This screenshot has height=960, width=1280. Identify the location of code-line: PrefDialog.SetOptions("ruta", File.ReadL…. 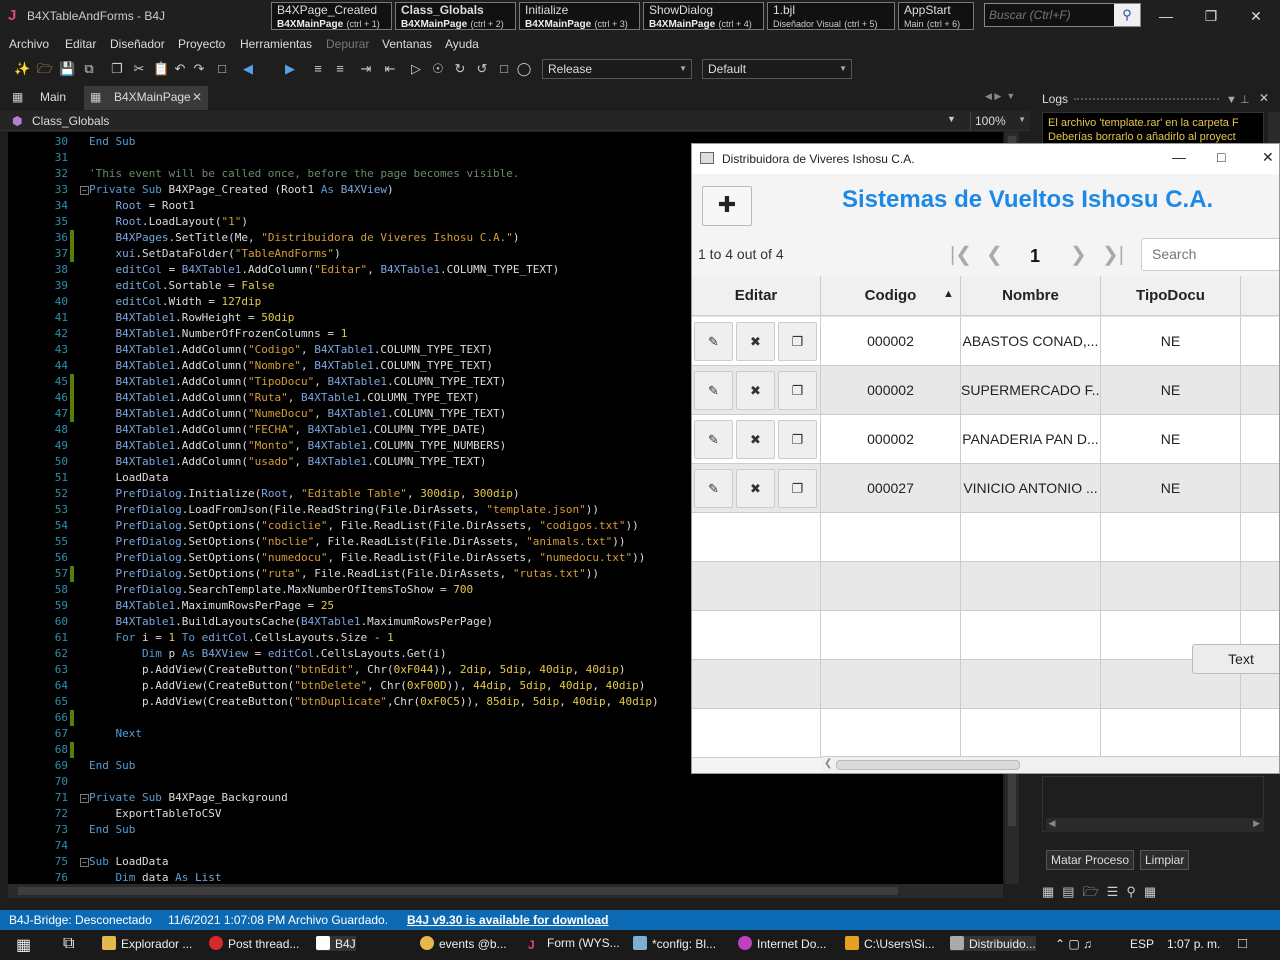
(344, 573).